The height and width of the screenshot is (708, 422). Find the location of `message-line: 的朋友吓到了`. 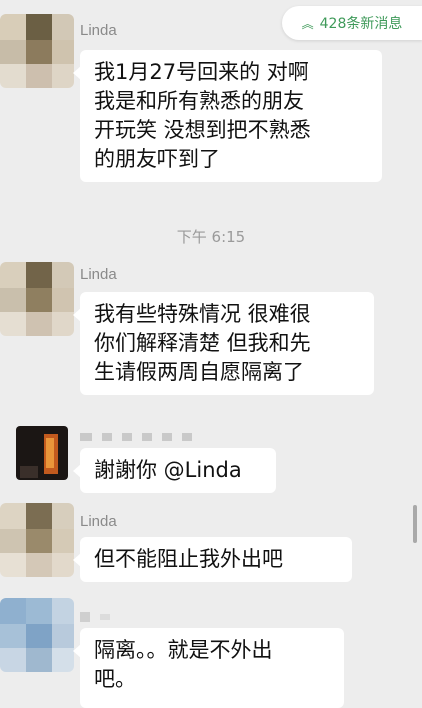

message-line: 的朋友吓到了 is located at coordinates (157, 159).